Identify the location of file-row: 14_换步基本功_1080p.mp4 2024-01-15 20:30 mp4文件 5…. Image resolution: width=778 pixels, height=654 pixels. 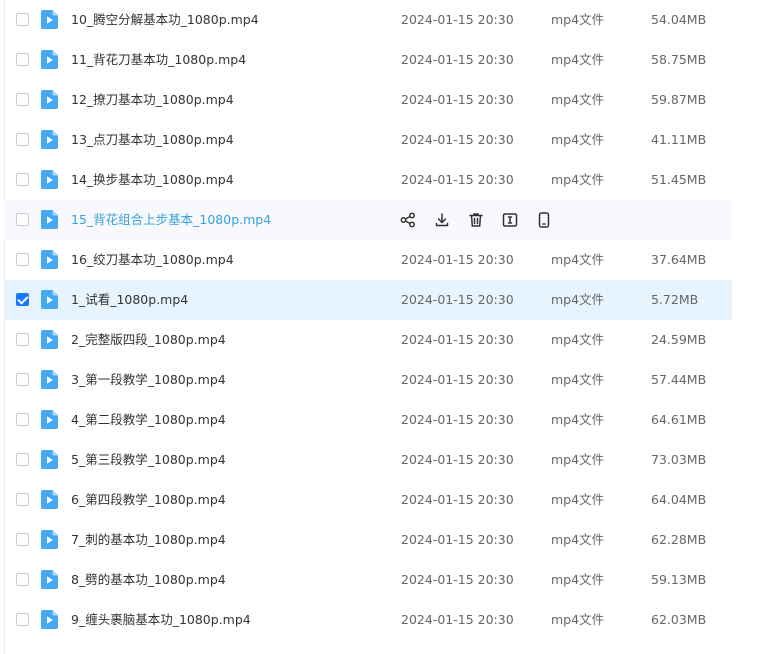
(368, 180).